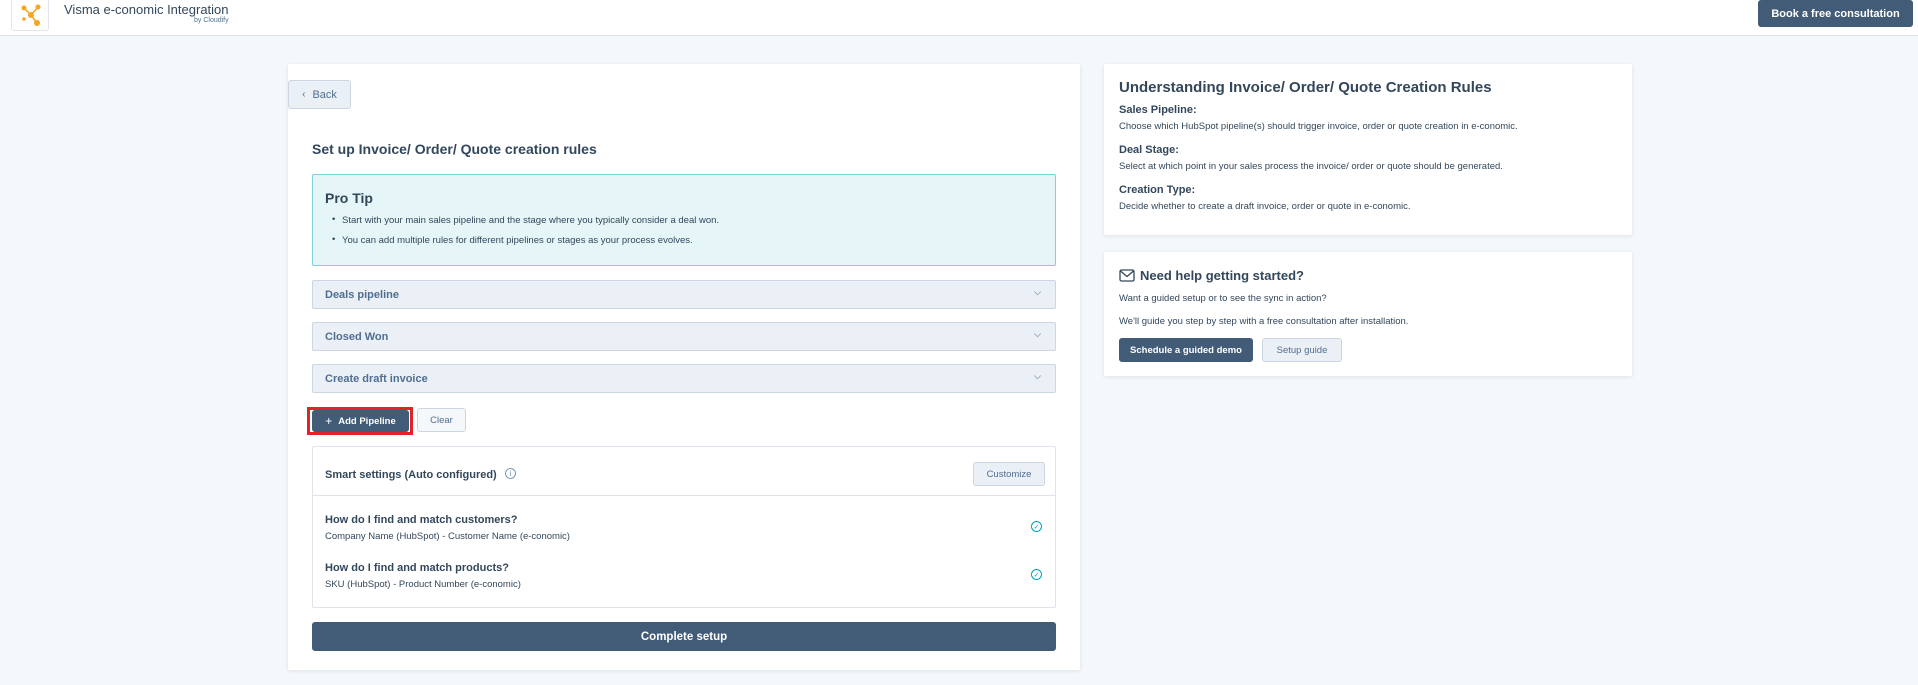 The image size is (1918, 685). What do you see at coordinates (510, 473) in the screenshot?
I see `info-icon: i` at bounding box center [510, 473].